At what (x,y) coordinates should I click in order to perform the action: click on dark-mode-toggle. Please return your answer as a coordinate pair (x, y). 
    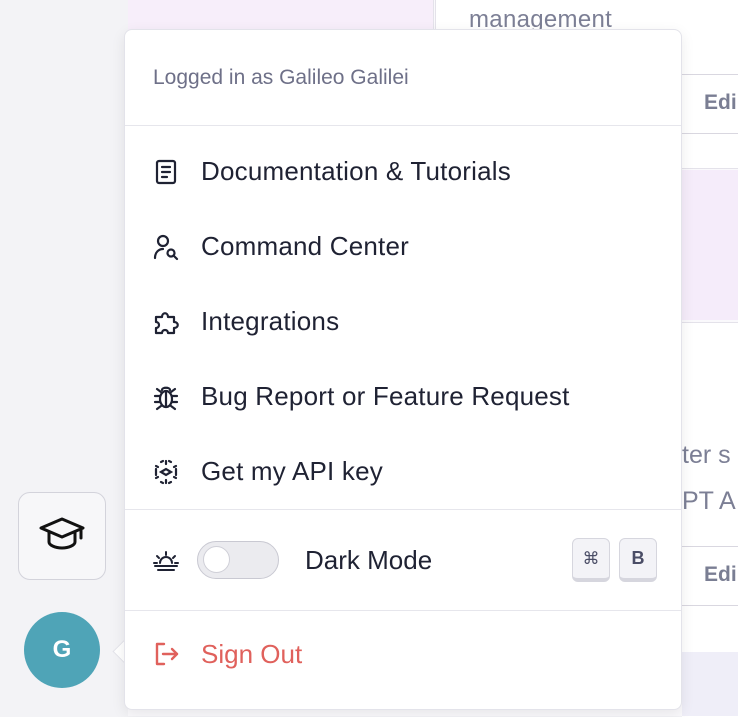
    Looking at the image, I should click on (238, 560).